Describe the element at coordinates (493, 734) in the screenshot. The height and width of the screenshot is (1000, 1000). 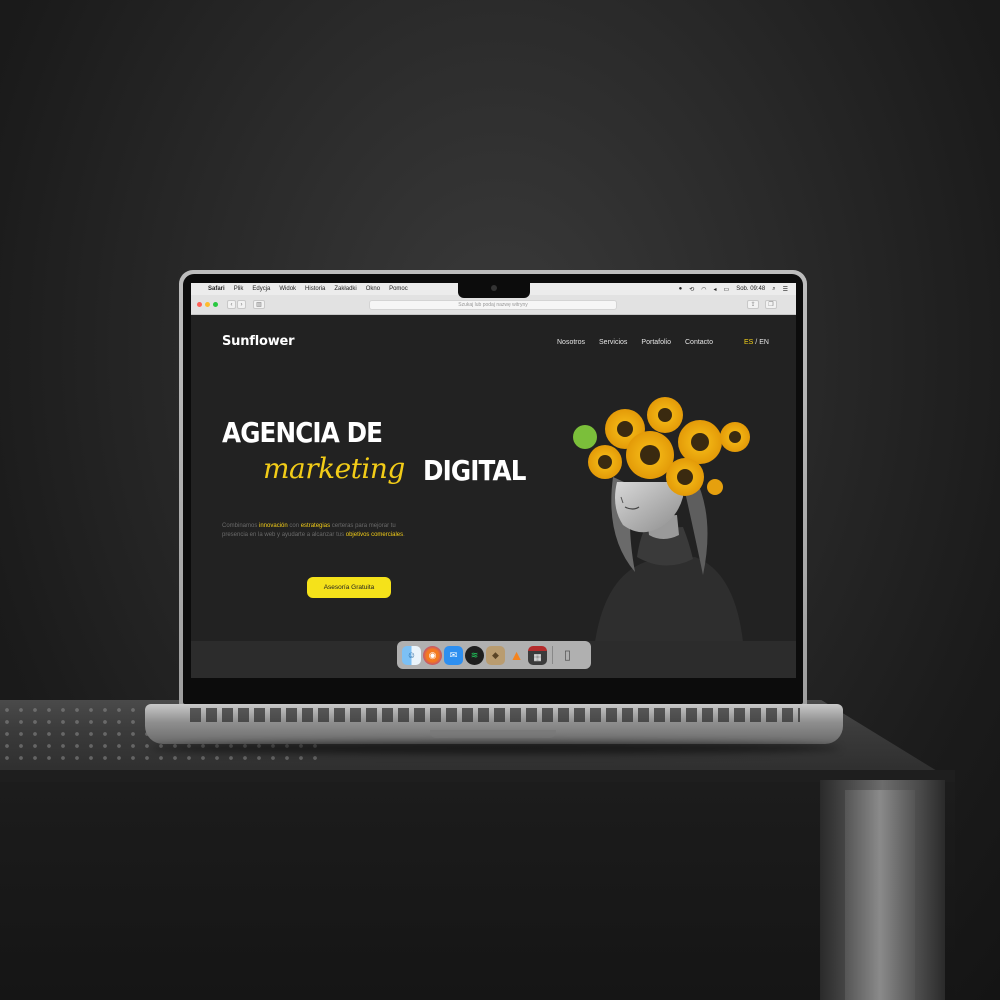
I see `lid-opening-notch` at that location.